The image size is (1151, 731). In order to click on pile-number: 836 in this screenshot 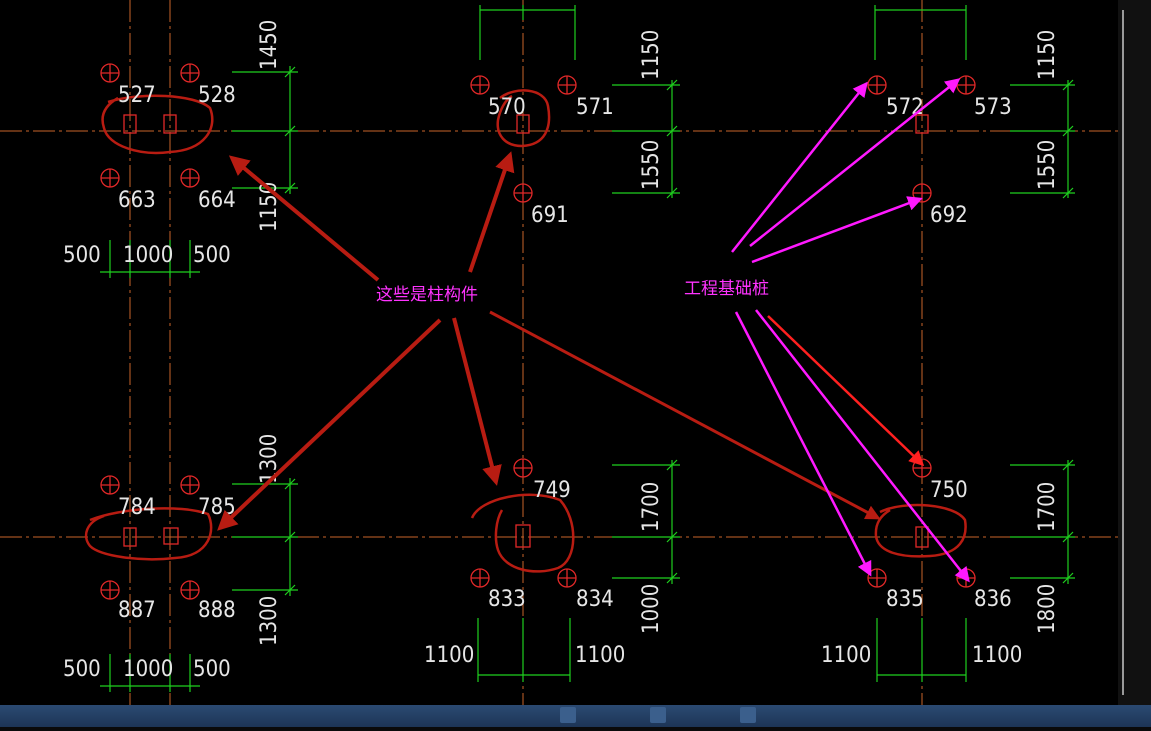, I will do `click(993, 599)`.